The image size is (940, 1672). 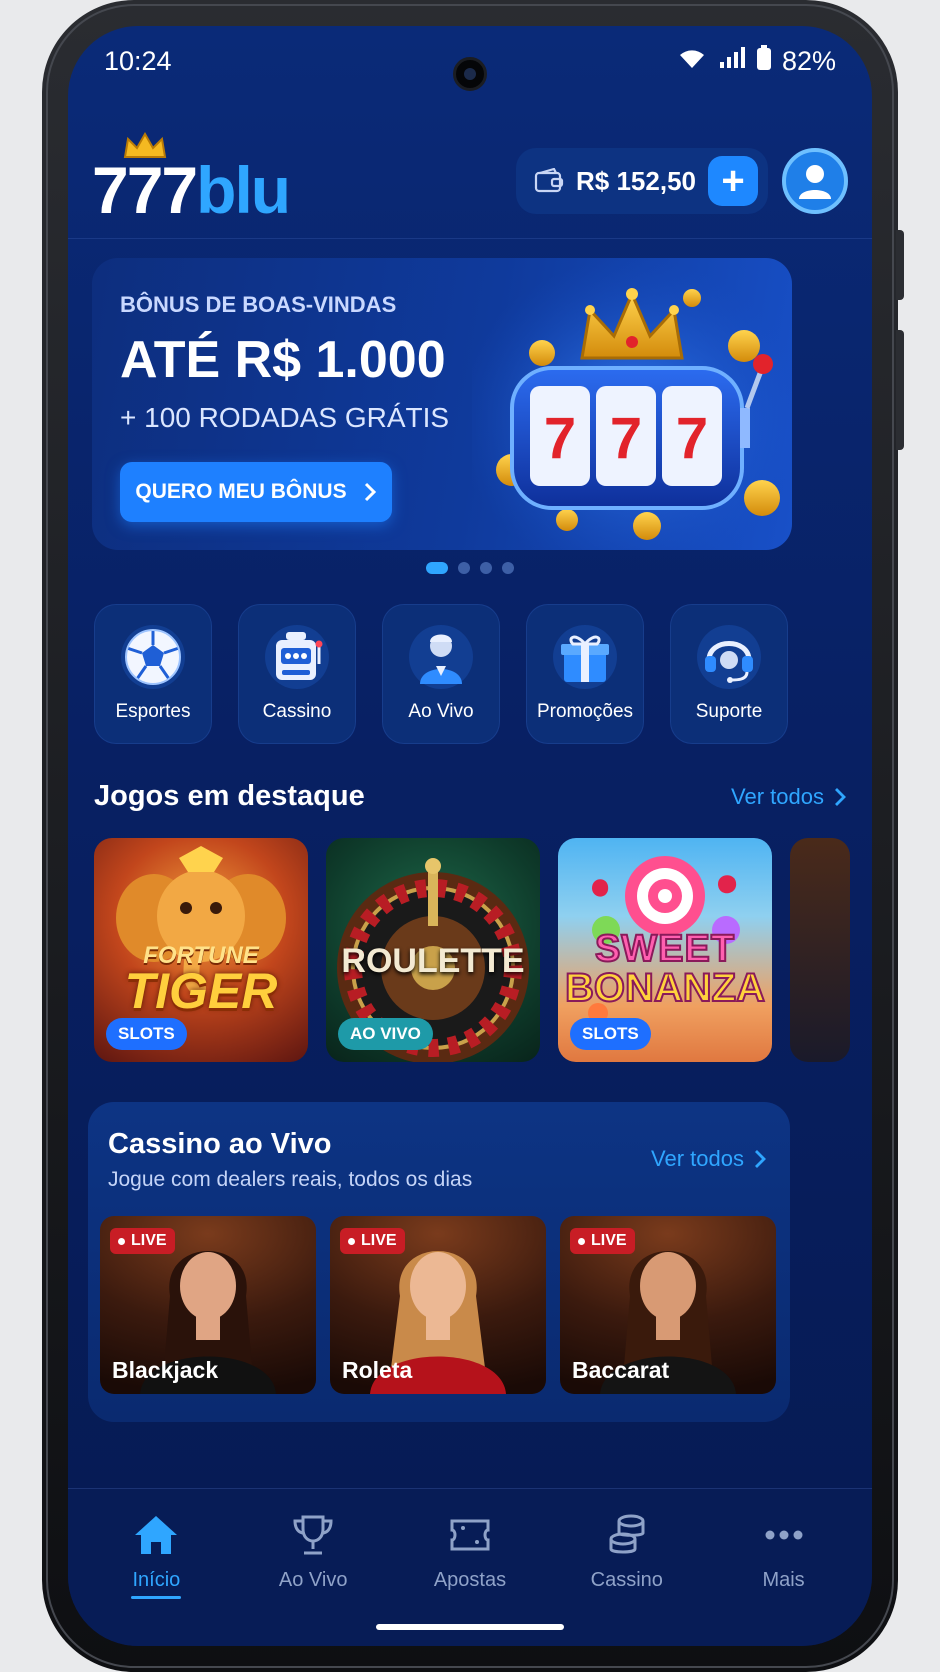 I want to click on wifi-icon, so click(x=692, y=61).